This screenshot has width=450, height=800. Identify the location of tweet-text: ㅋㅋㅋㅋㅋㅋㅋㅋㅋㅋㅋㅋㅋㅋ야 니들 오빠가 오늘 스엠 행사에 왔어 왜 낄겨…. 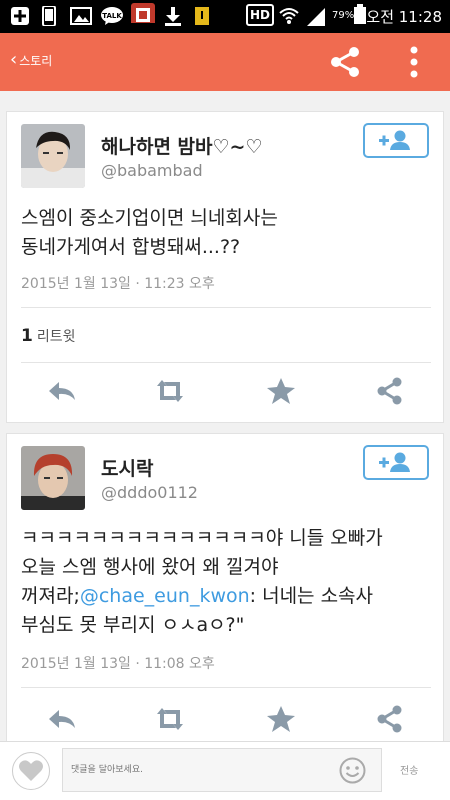
(202, 582).